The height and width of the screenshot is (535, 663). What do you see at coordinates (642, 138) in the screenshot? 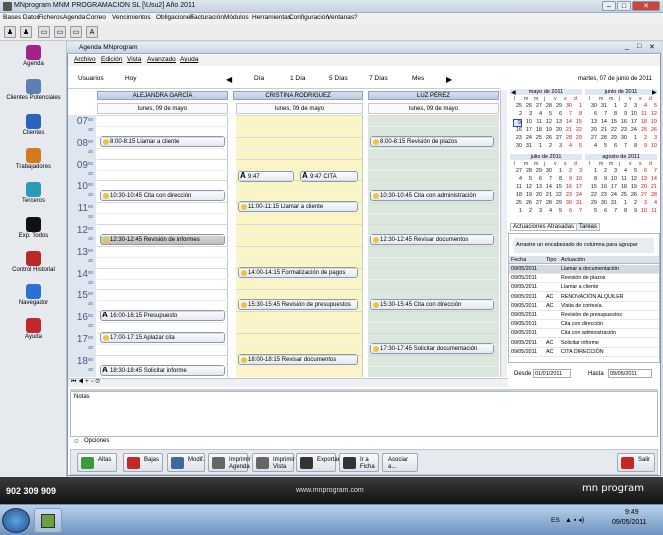
I see `calendar-day: 2` at bounding box center [642, 138].